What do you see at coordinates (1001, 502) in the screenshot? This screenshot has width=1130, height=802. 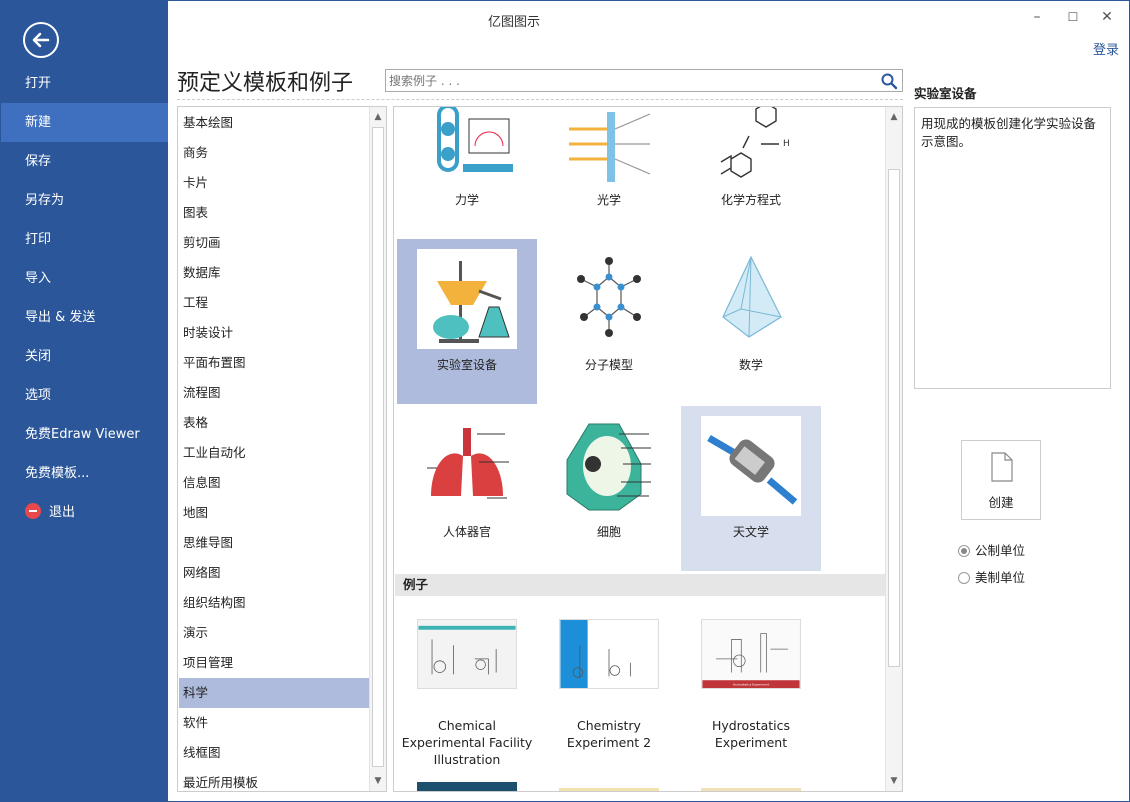 I see `create-label: 创建` at bounding box center [1001, 502].